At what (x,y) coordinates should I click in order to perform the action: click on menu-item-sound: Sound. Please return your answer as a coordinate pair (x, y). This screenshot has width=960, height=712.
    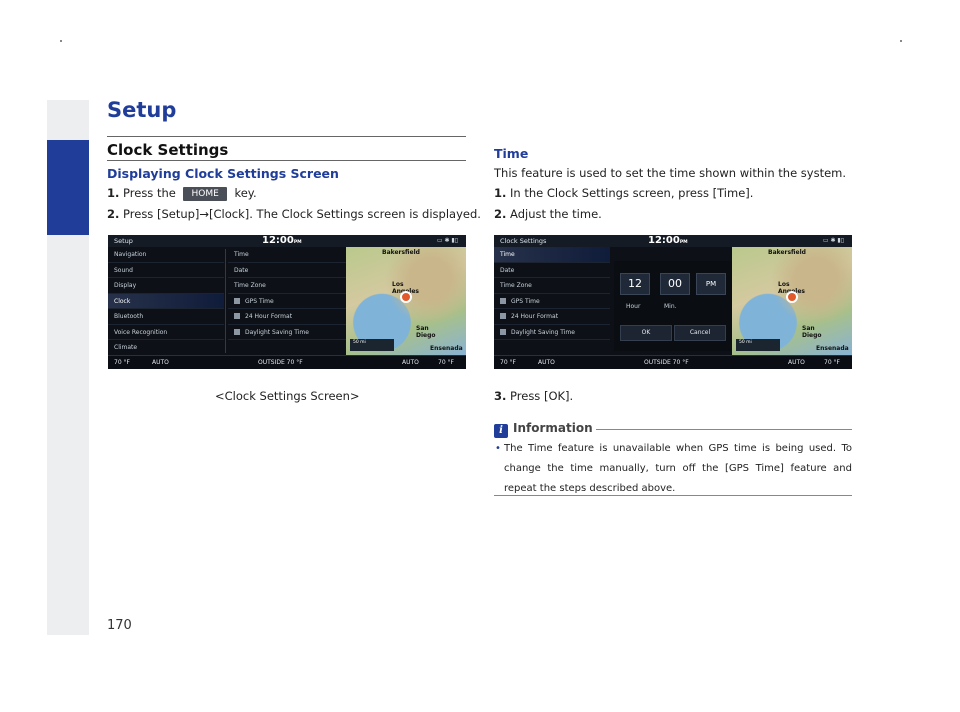
    Looking at the image, I should click on (166, 270).